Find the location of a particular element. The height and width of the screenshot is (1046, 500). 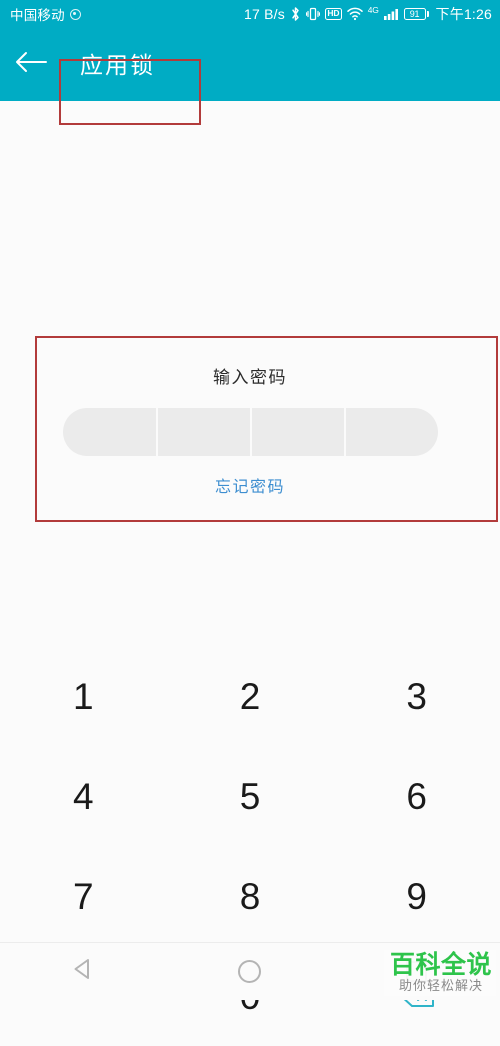

key-9-label: 9 is located at coordinates (416, 896).